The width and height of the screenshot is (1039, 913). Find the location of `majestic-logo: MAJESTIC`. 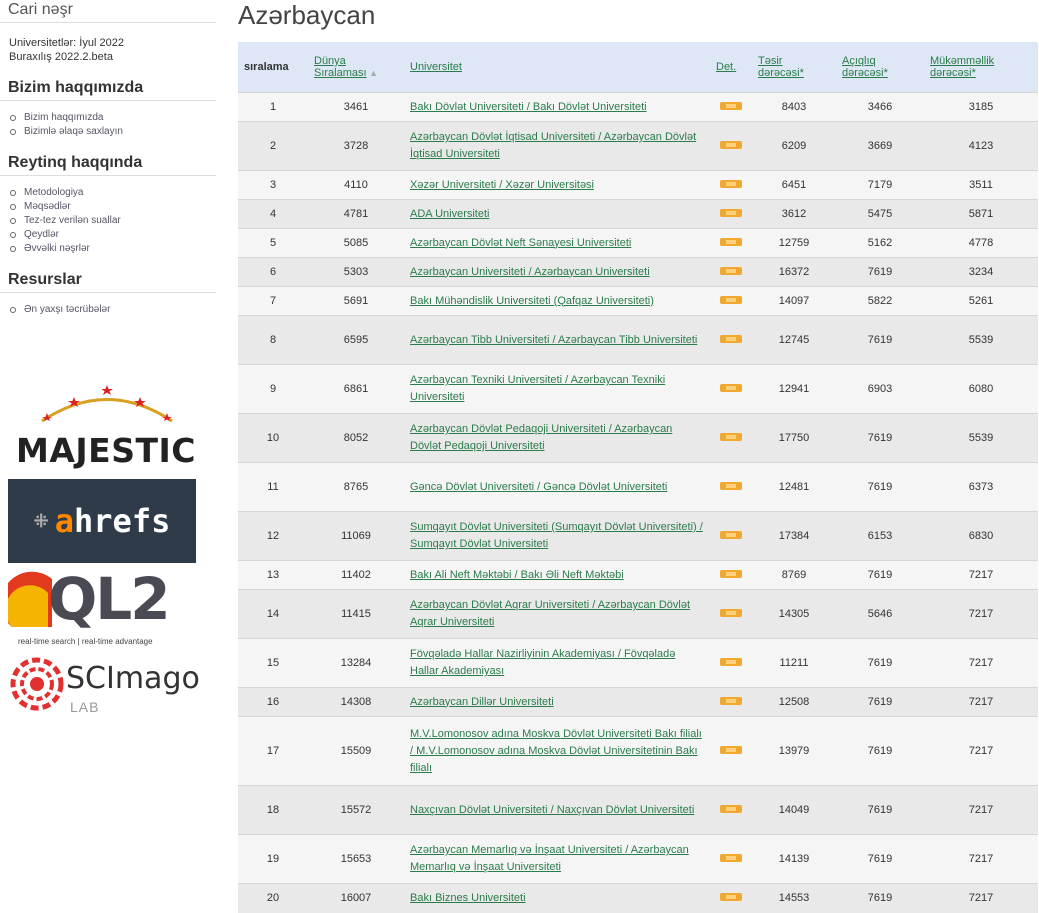

majestic-logo: MAJESTIC is located at coordinates (108, 427).